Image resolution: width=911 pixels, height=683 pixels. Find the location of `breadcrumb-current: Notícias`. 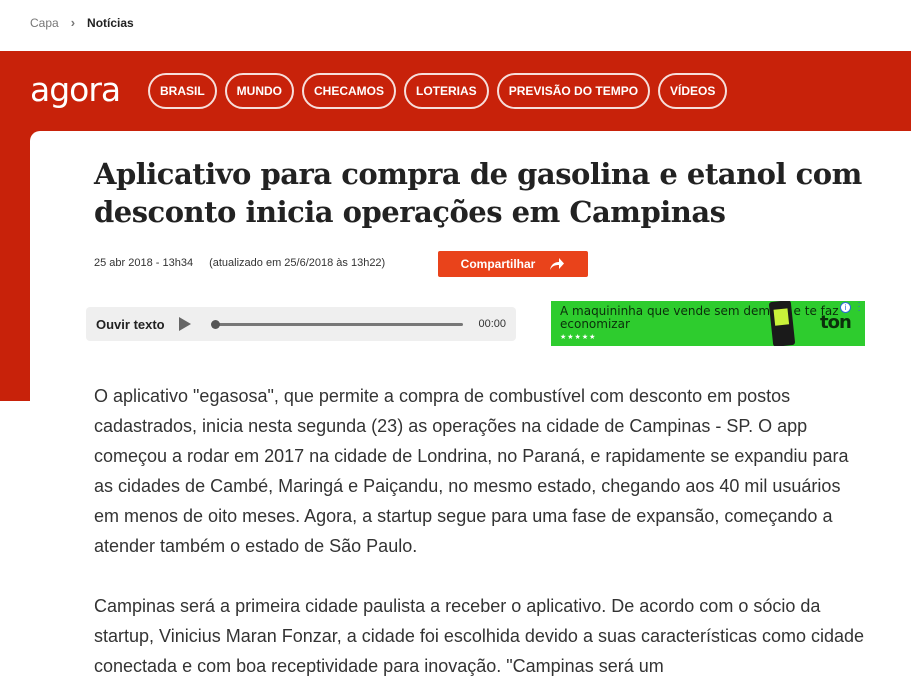

breadcrumb-current: Notícias is located at coordinates (110, 22).